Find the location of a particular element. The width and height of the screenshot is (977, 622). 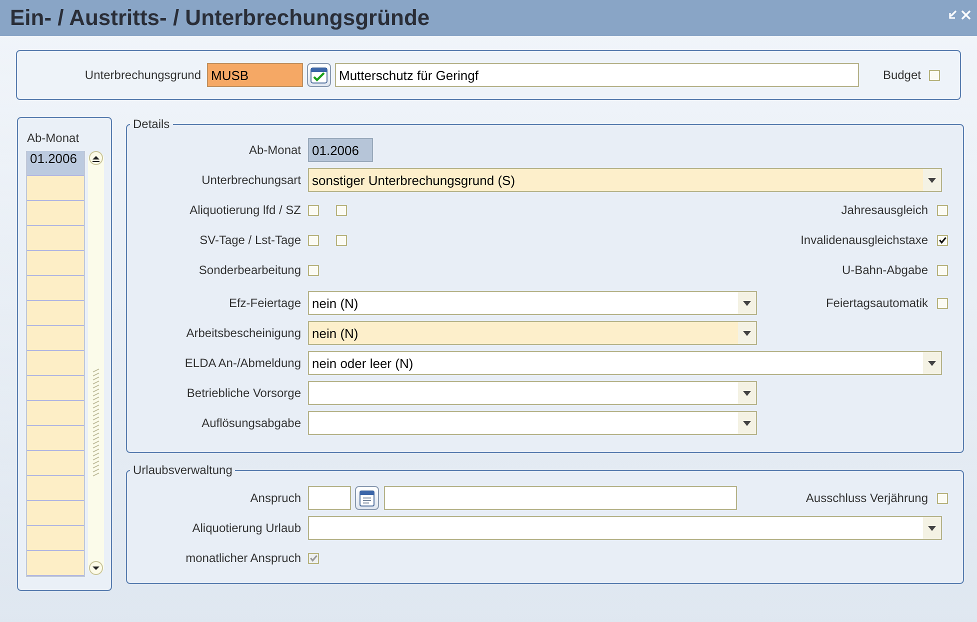

checkbox-label: Feiertagsautomatik is located at coordinates (877, 303).